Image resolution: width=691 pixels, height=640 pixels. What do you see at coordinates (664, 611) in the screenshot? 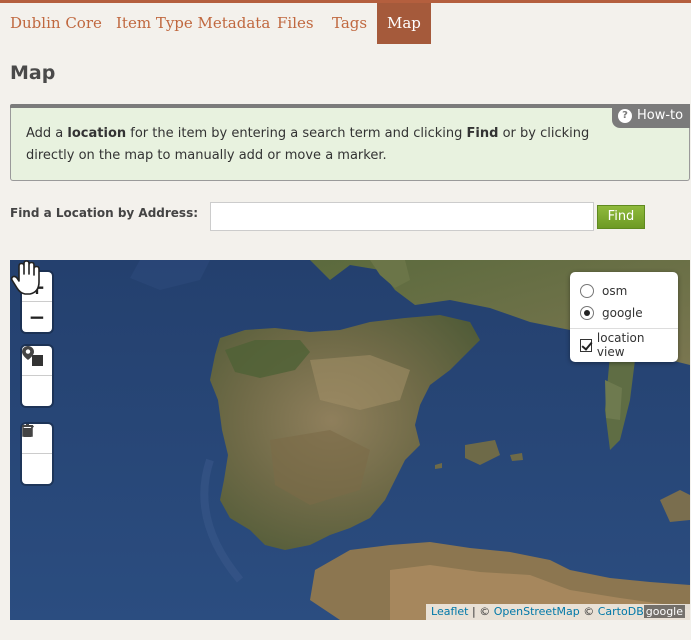
I see `google-attribution: google` at bounding box center [664, 611].